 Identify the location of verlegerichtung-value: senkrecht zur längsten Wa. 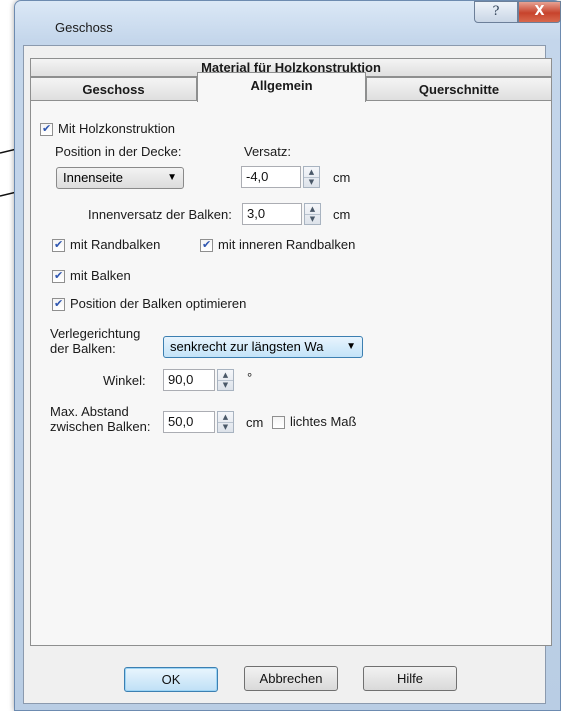
(247, 346).